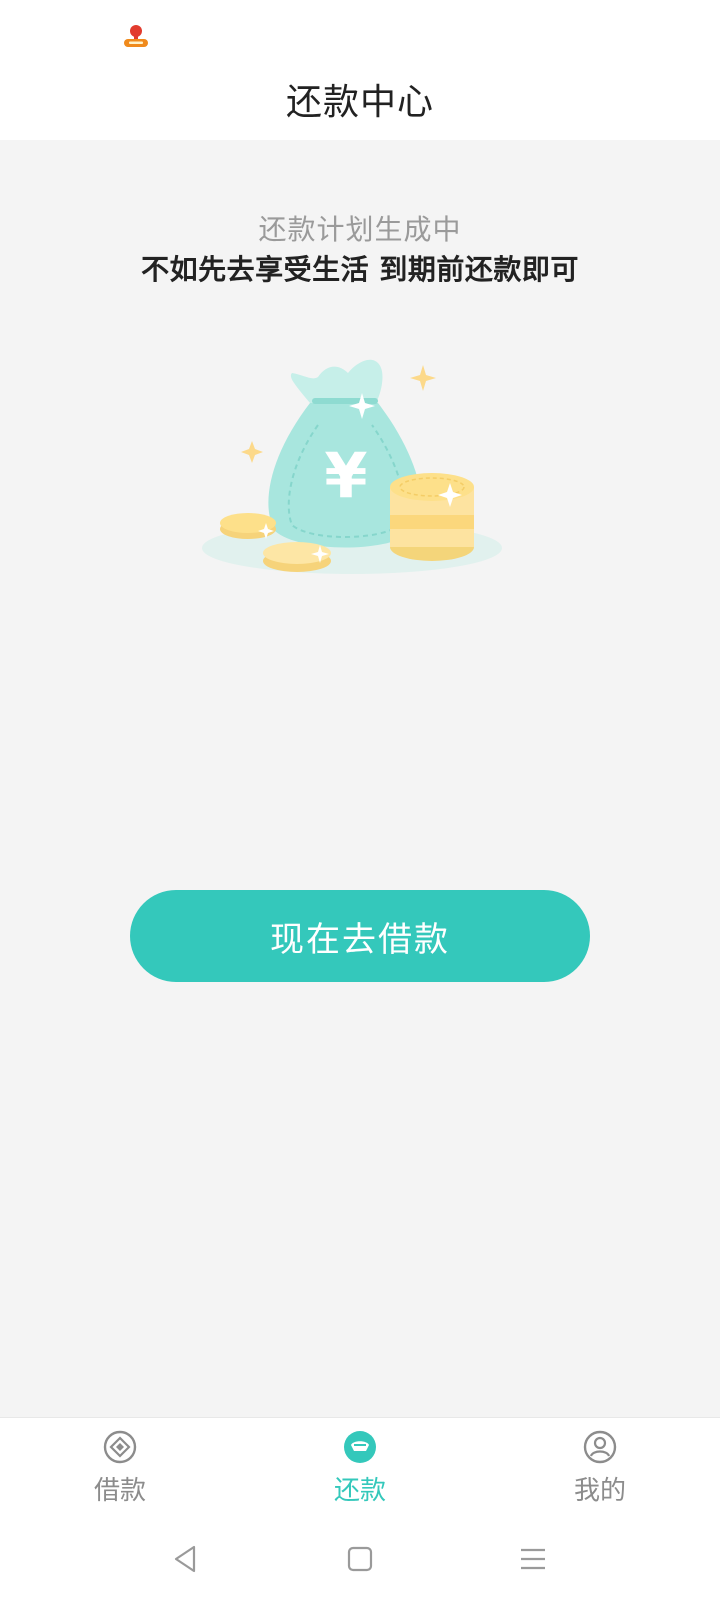  What do you see at coordinates (120, 1468) in the screenshot?
I see `tab-loan: 借款` at bounding box center [120, 1468].